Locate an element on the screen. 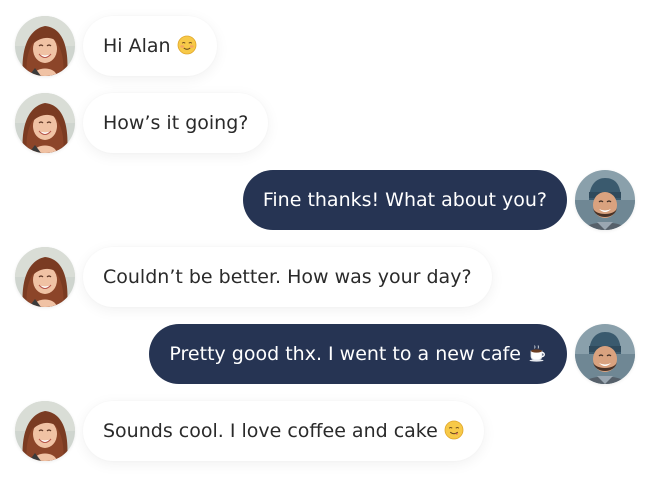 The image size is (651, 493). message-bubble-outgoing: Fine thanks! What about you? is located at coordinates (404, 200).